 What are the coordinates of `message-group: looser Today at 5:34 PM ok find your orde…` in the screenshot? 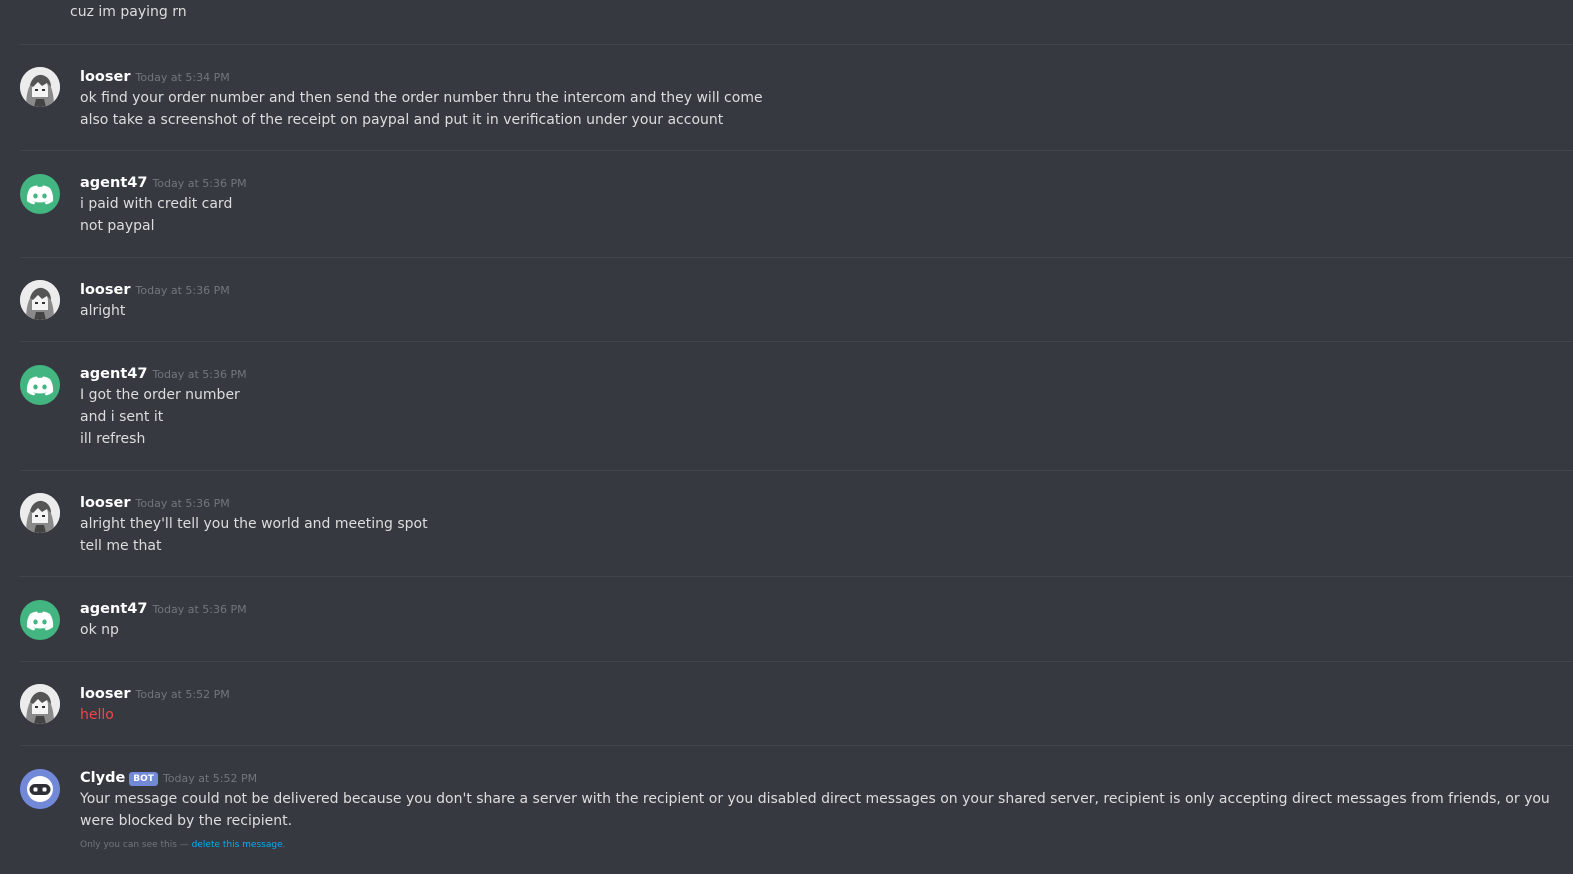 It's located at (796, 97).